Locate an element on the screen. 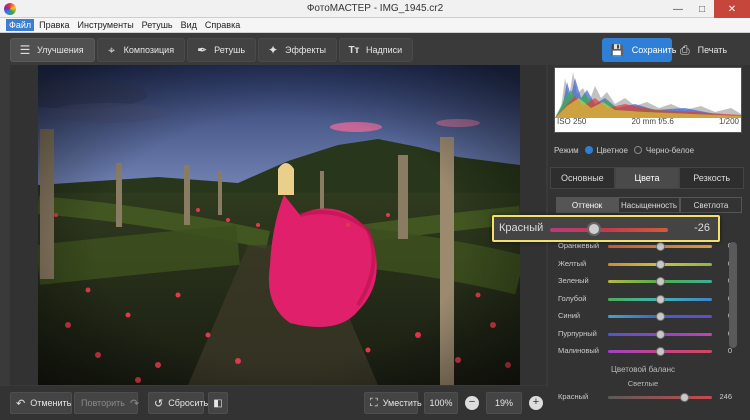 Image resolution: width=750 pixels, height=420 pixels. redo-button: Повторить ↷ is located at coordinates (107, 403).